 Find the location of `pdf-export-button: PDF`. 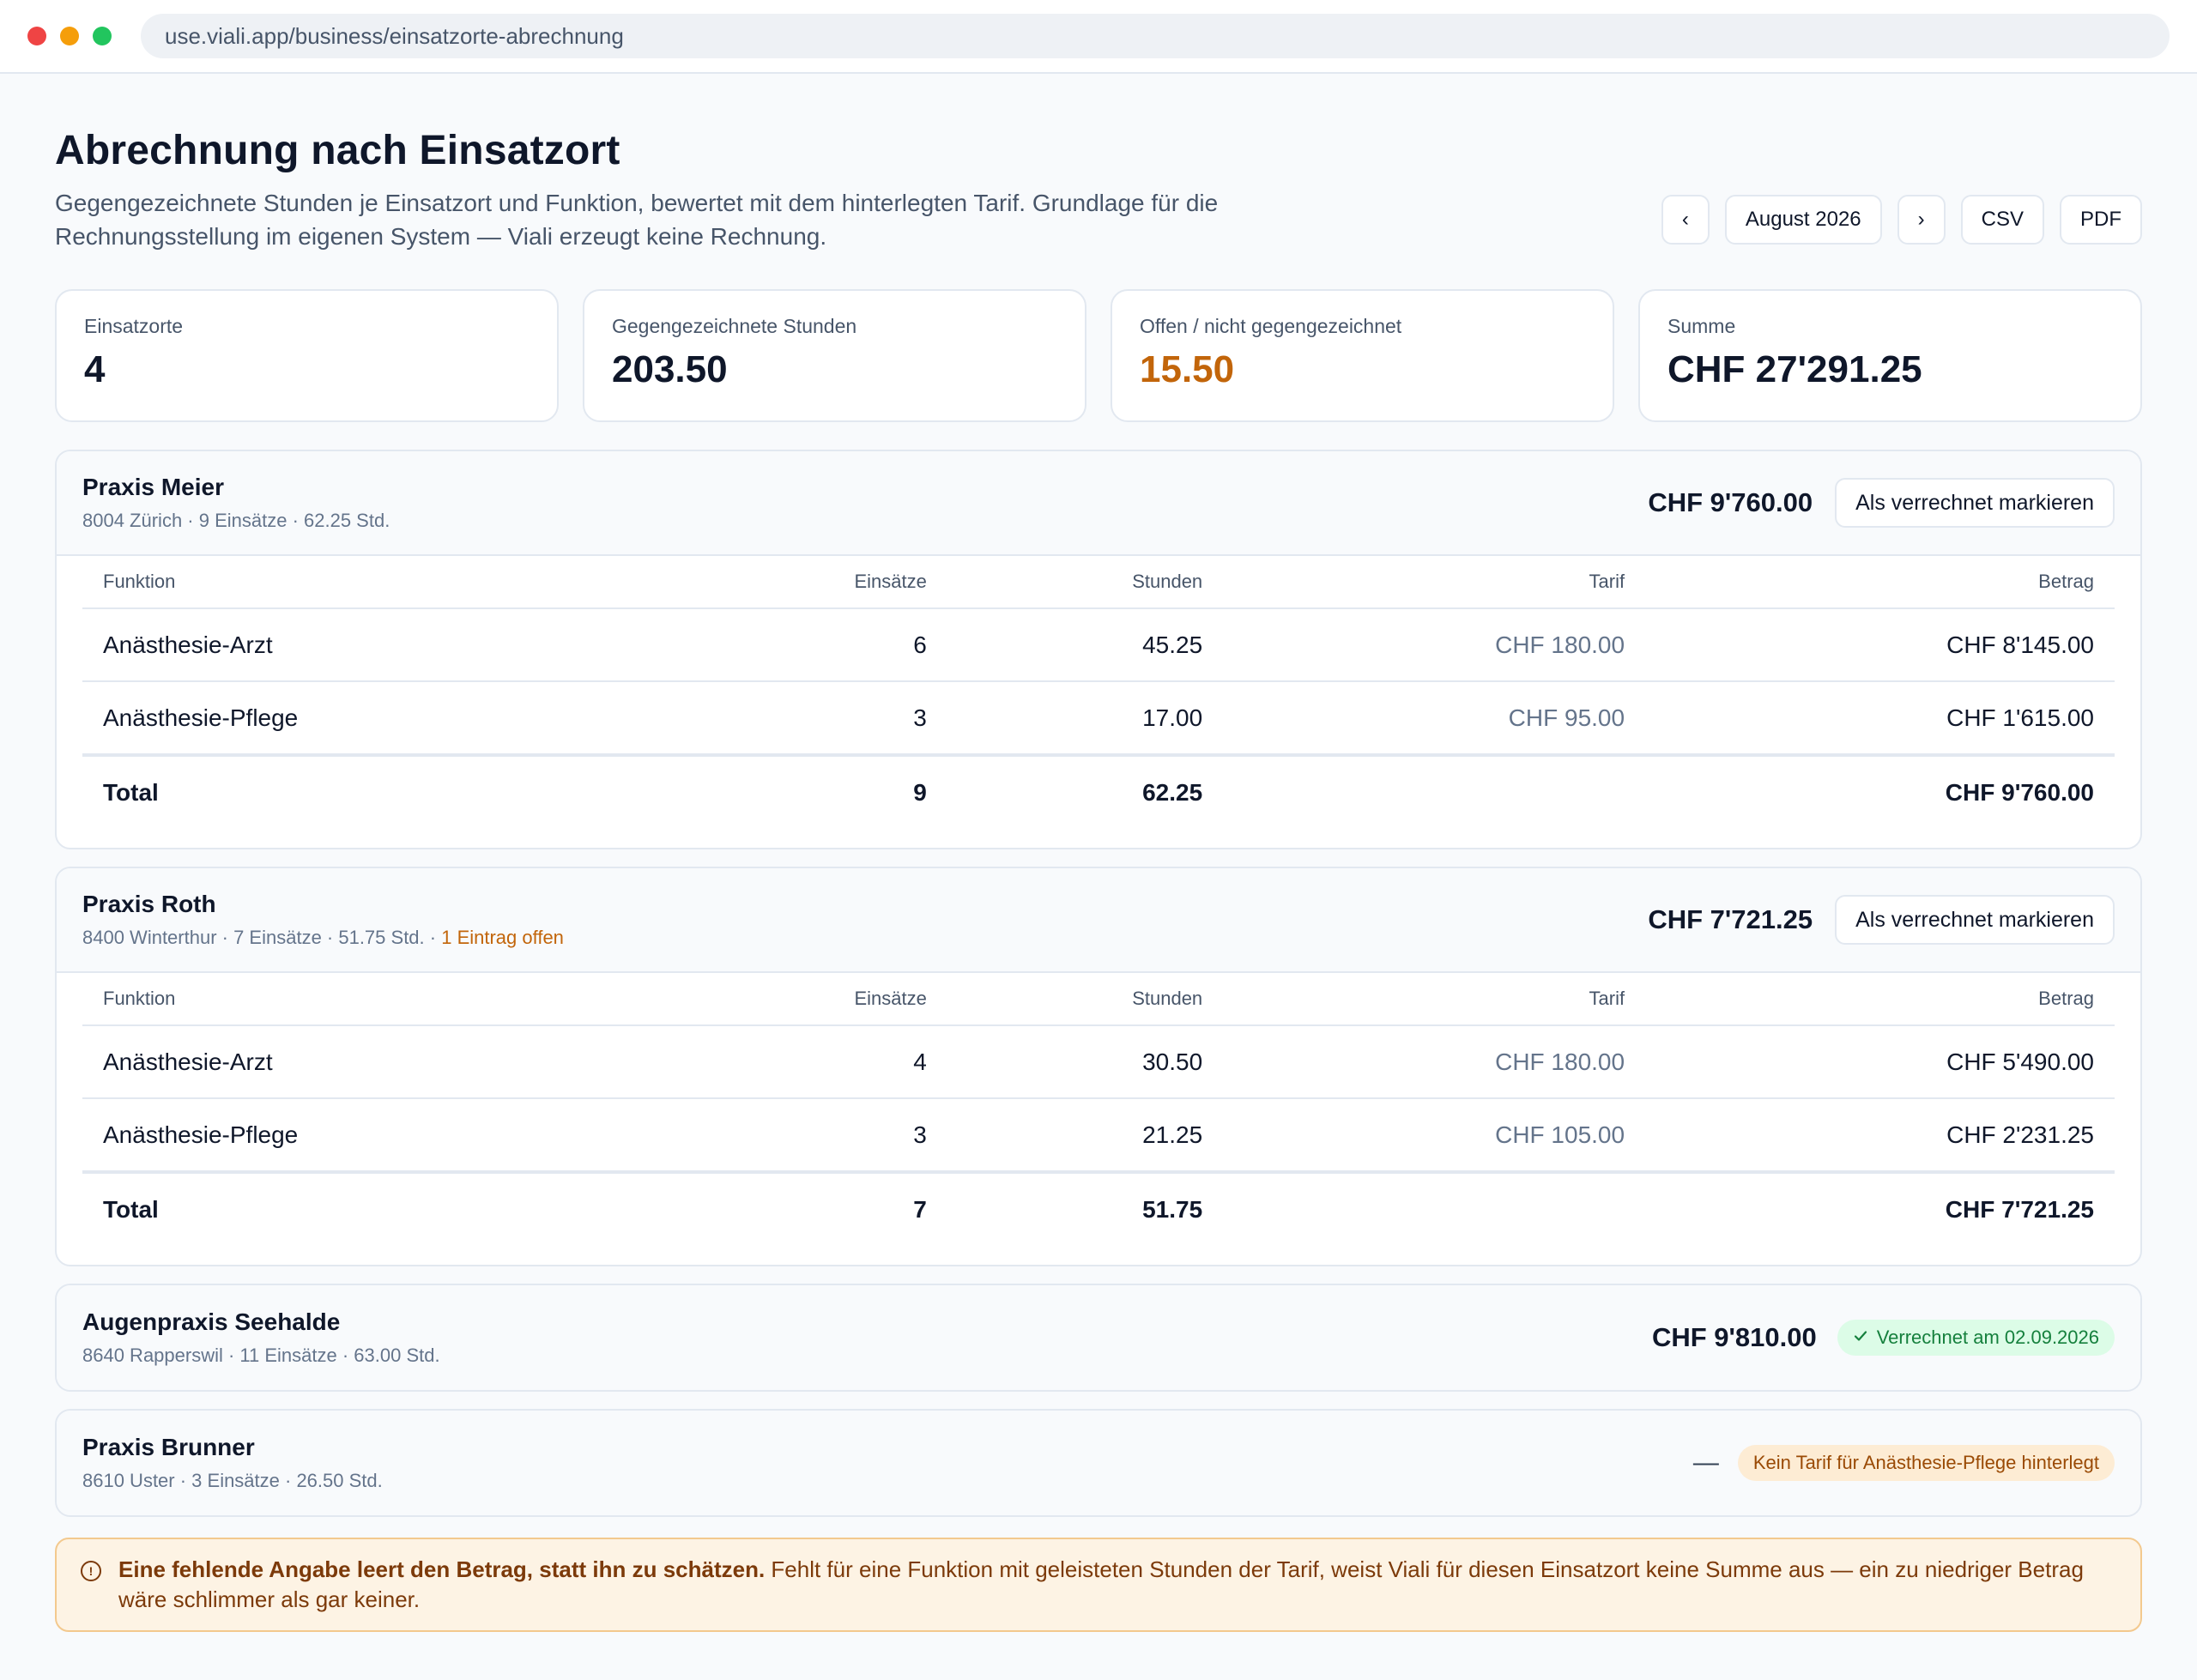

pdf-export-button: PDF is located at coordinates (2101, 220).